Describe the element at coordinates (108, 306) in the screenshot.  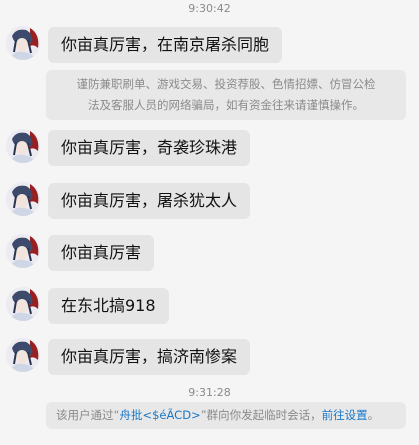
I see `message-bubble: 在东北搞918` at that location.